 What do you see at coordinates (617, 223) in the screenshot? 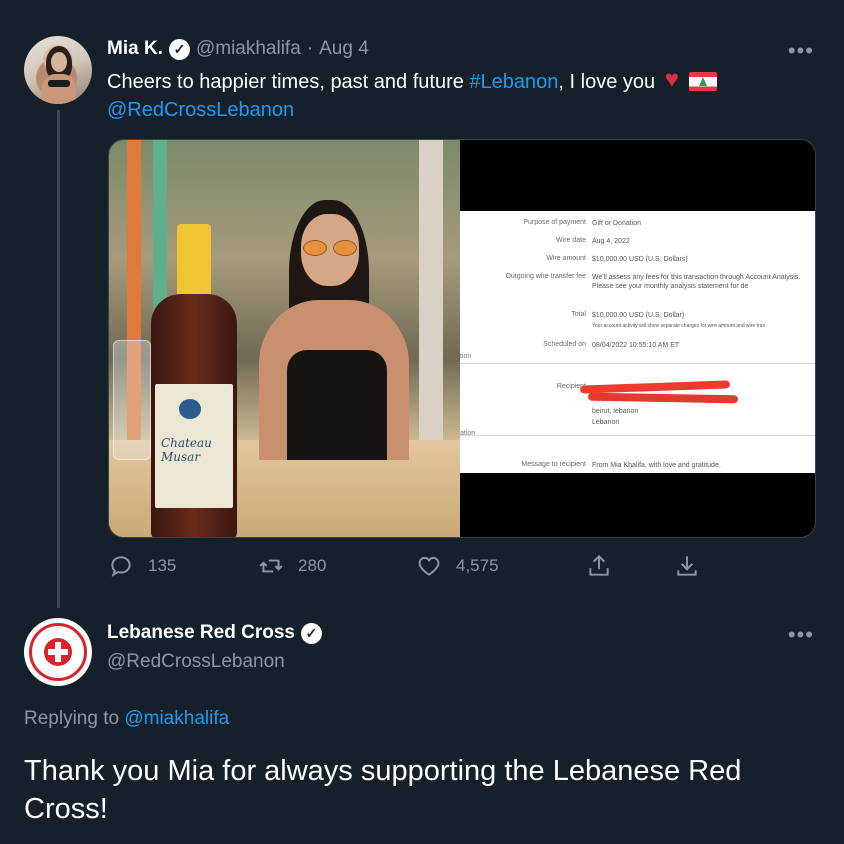
I see `purpose-value: Gift or Donation` at bounding box center [617, 223].